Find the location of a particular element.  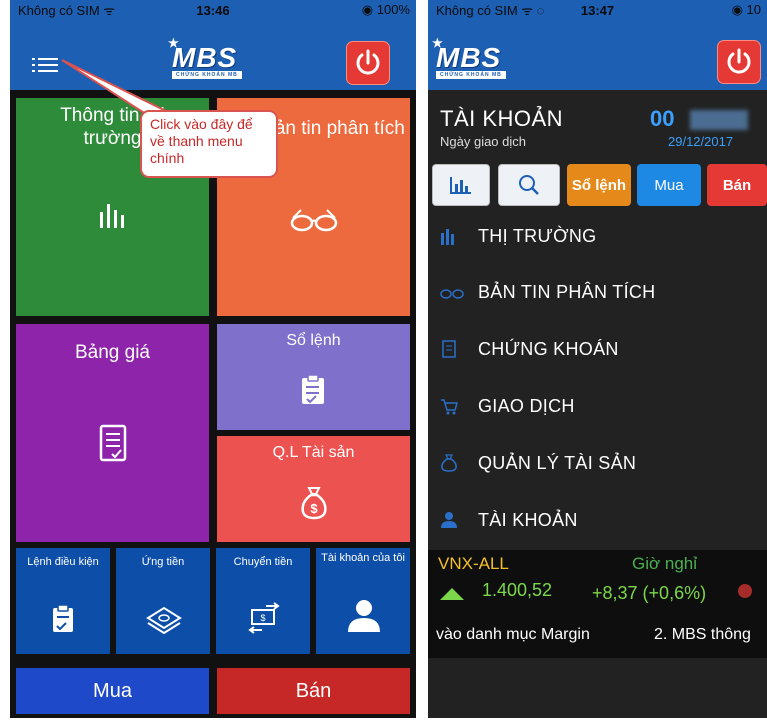

index-name: VNX-ALL is located at coordinates (473, 563).